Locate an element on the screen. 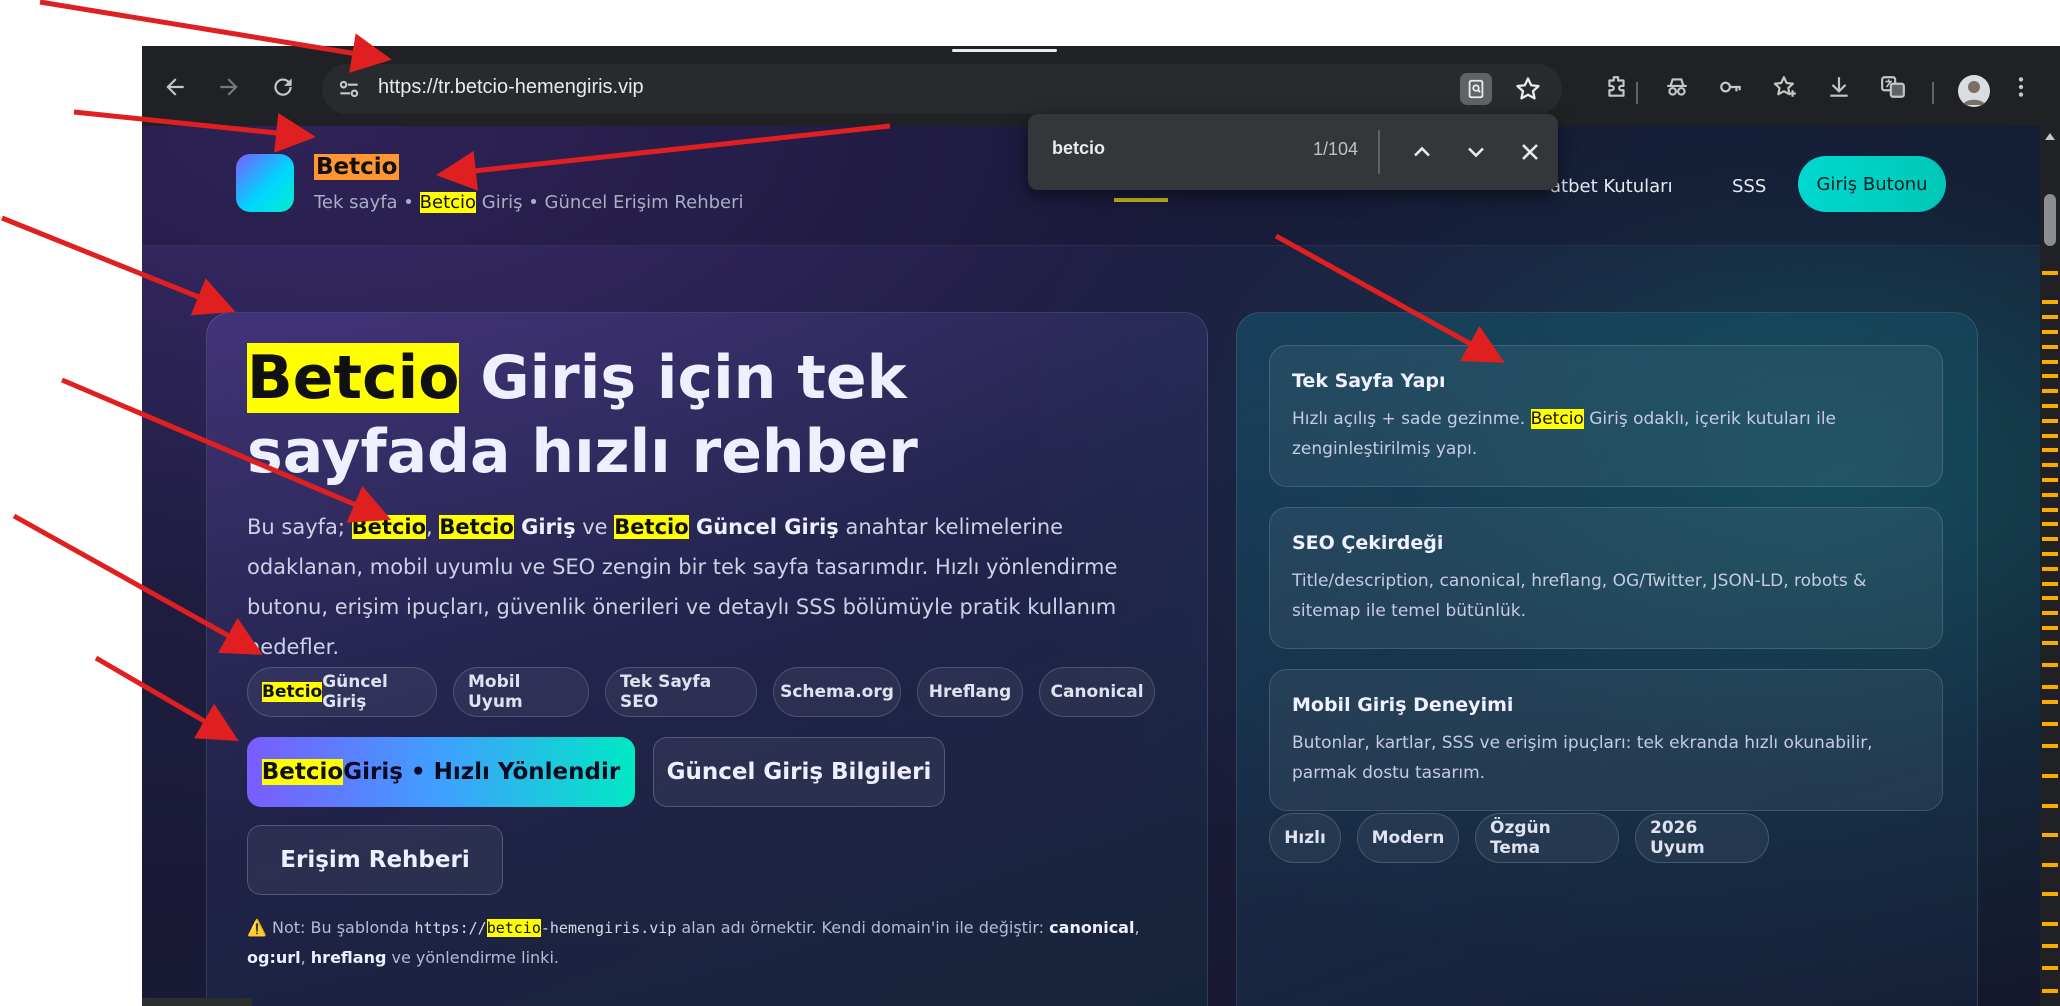  scrollbar-thumb is located at coordinates (2050, 220).